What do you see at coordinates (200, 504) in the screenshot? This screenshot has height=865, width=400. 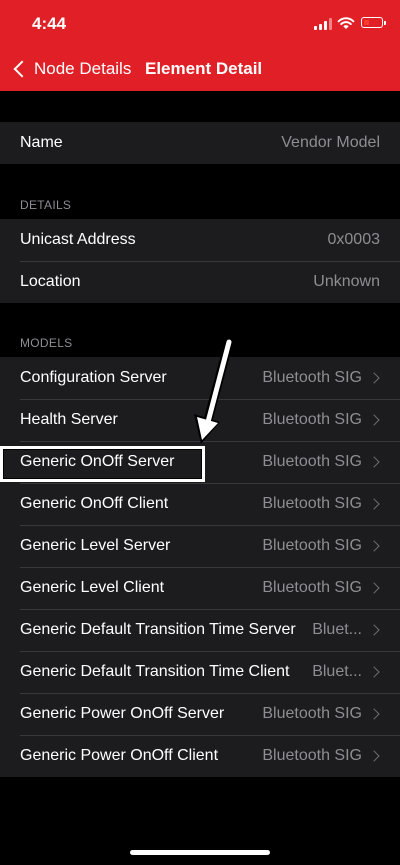 I see `model-row-generic-onoff-client: Generic OnOff Client Bluetooth SIG` at bounding box center [200, 504].